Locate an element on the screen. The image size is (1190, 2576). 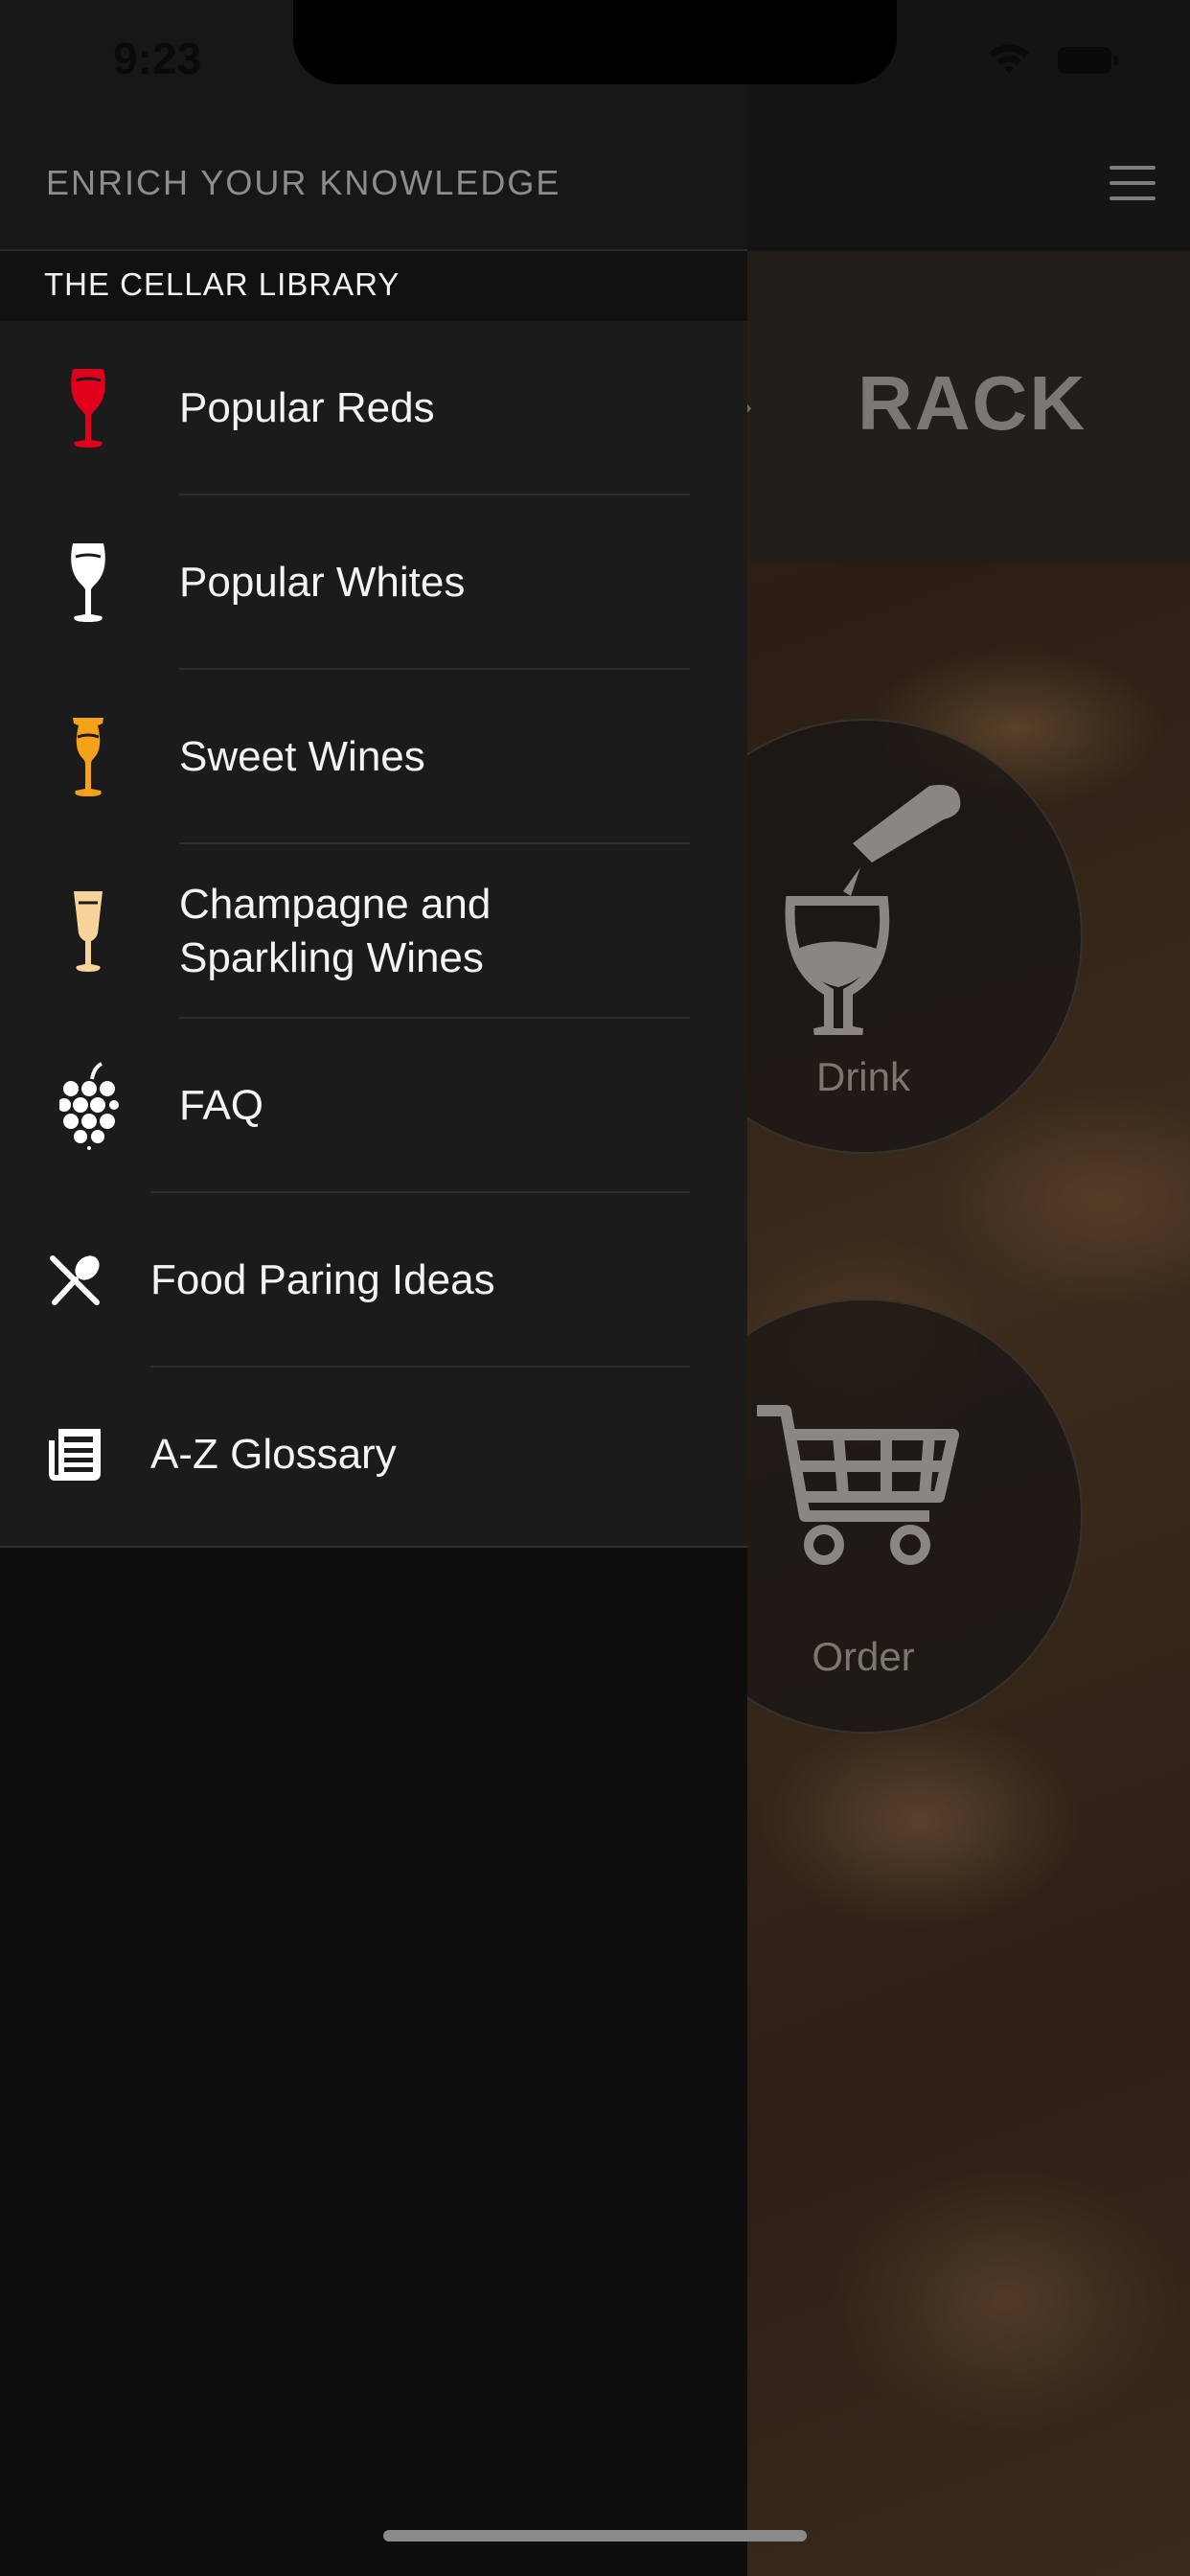
menu-item-popular-reds: Popular Reds is located at coordinates (374, 408).